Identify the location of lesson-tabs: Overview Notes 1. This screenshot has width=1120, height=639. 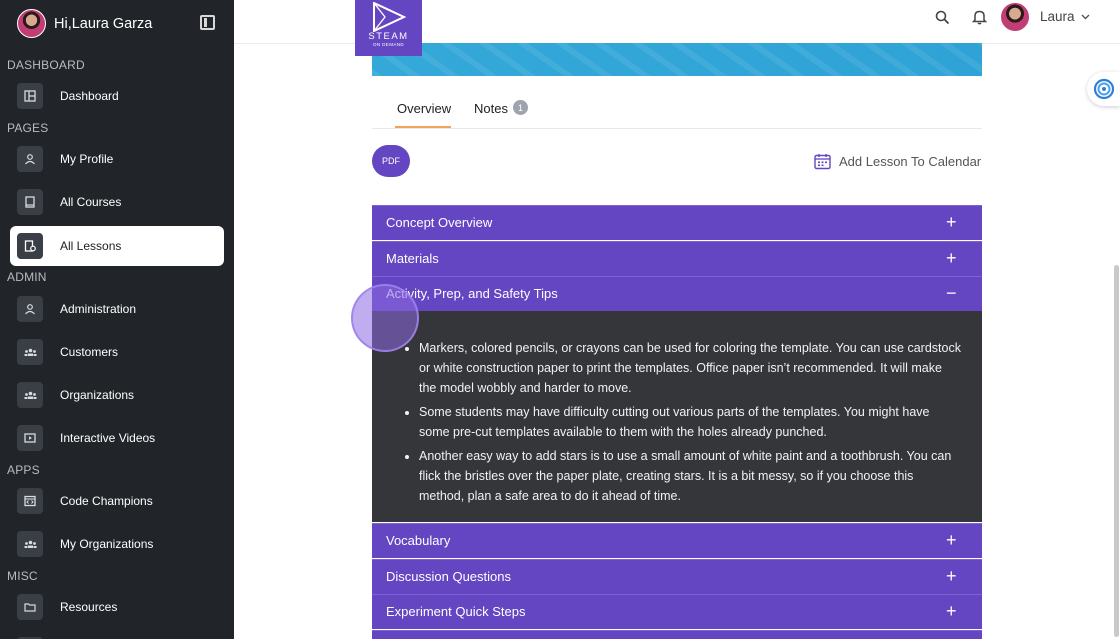
(677, 109).